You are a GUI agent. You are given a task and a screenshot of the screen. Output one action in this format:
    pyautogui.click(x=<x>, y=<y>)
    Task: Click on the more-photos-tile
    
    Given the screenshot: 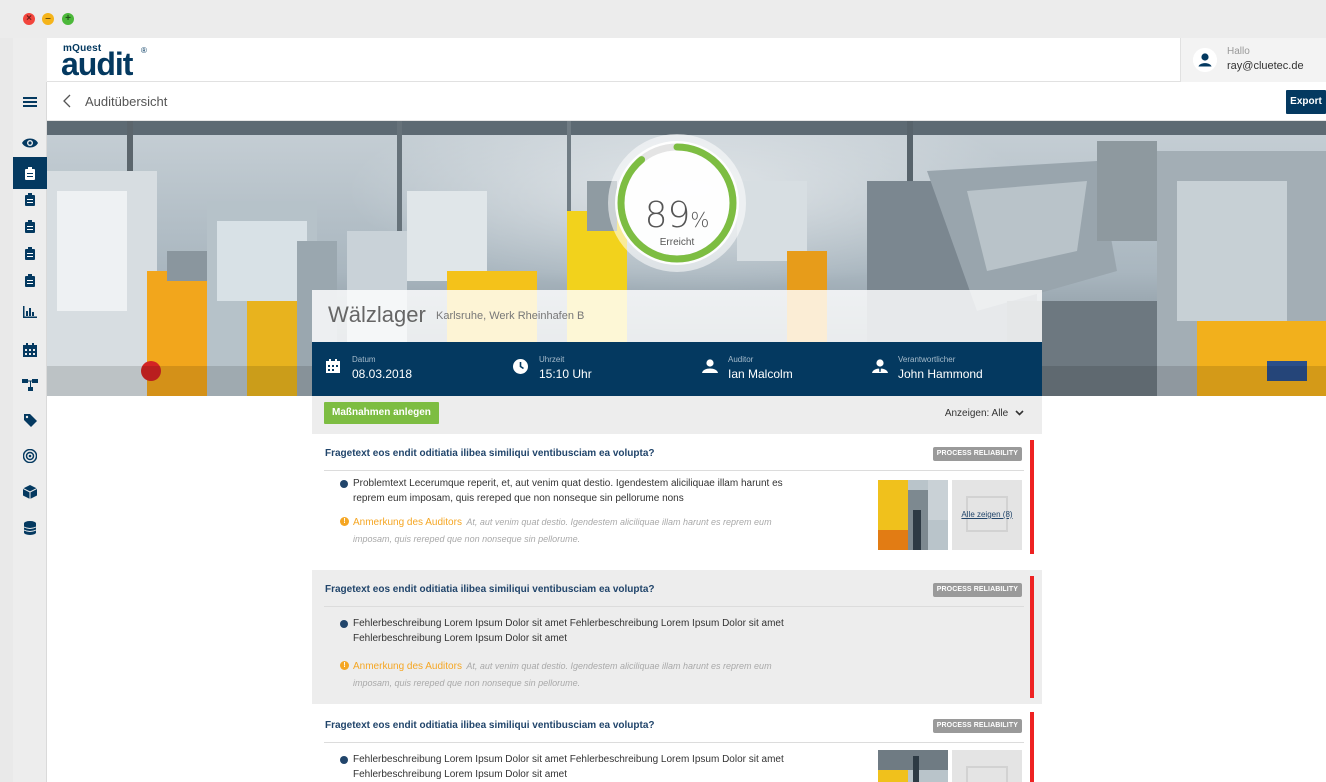 What is the action you would take?
    pyautogui.click(x=987, y=766)
    